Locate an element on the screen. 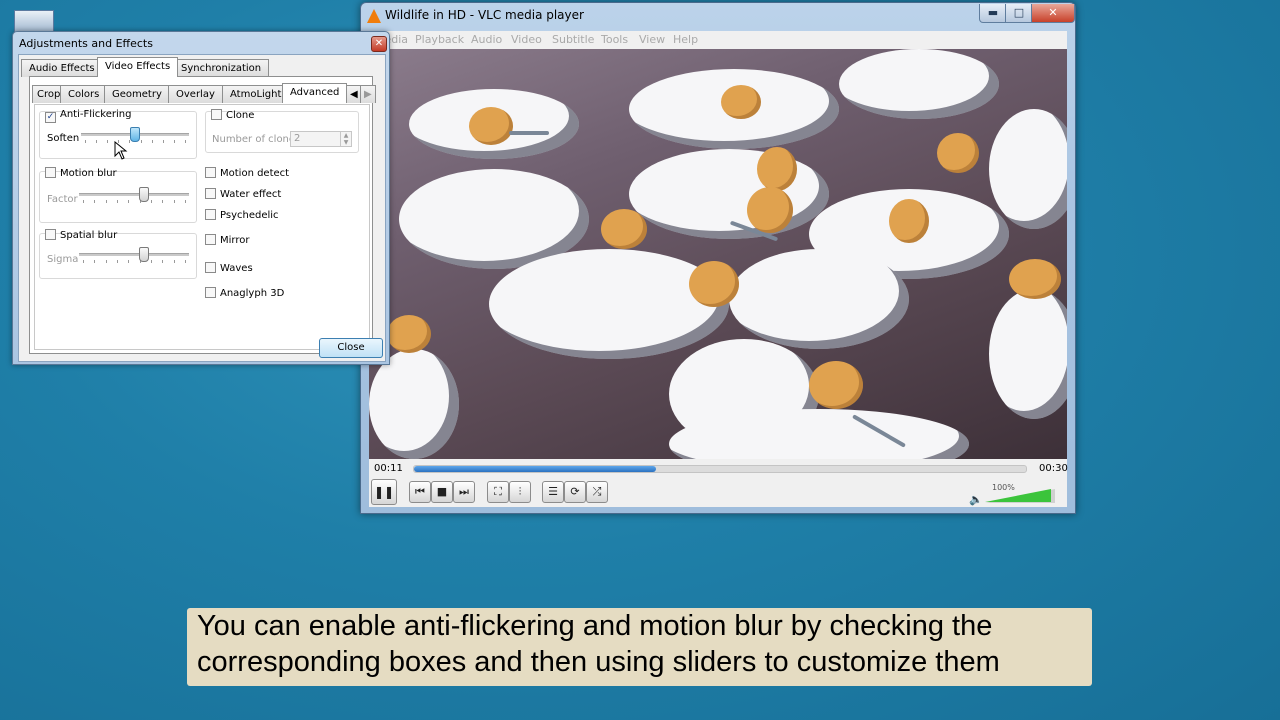  soften-slider is located at coordinates (135, 136).